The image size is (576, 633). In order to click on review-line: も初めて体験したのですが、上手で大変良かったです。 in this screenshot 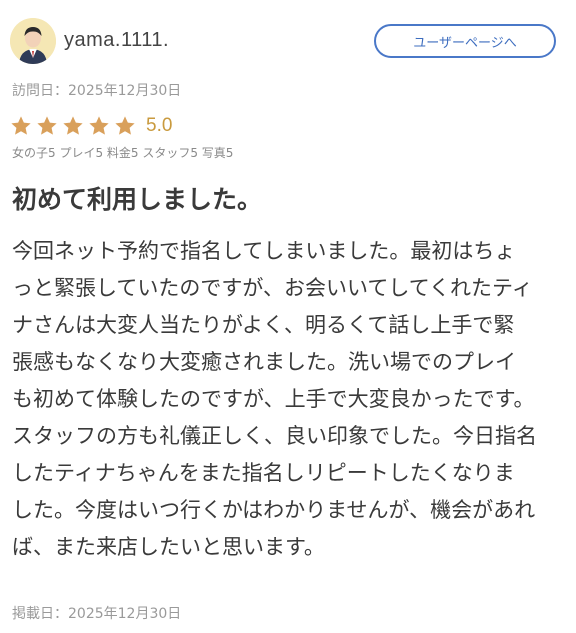, I will do `click(273, 399)`.